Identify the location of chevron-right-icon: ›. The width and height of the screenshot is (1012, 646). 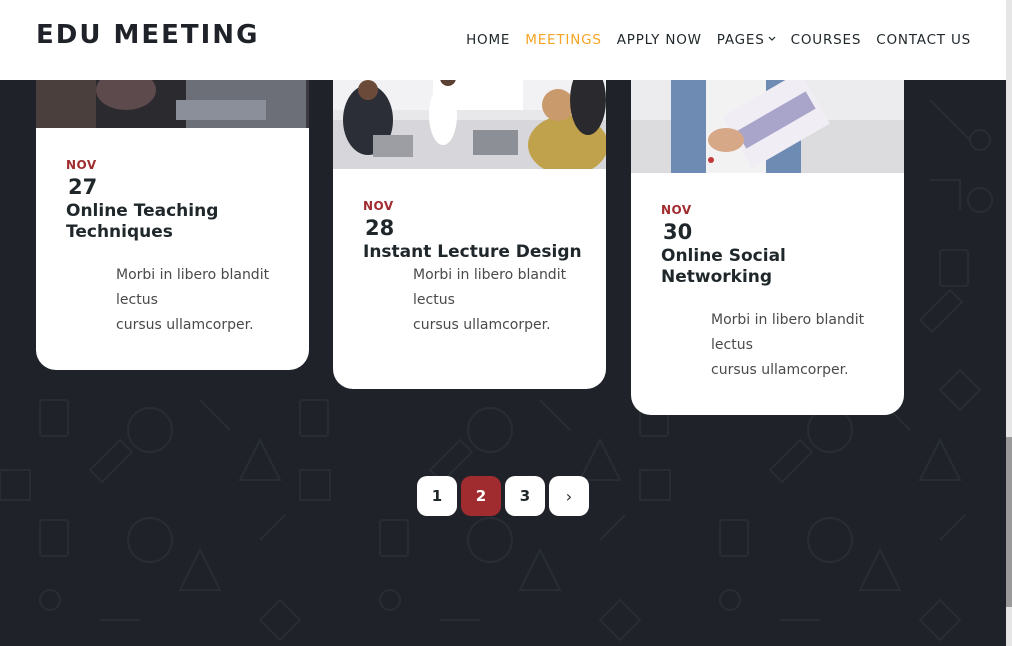
(569, 496).